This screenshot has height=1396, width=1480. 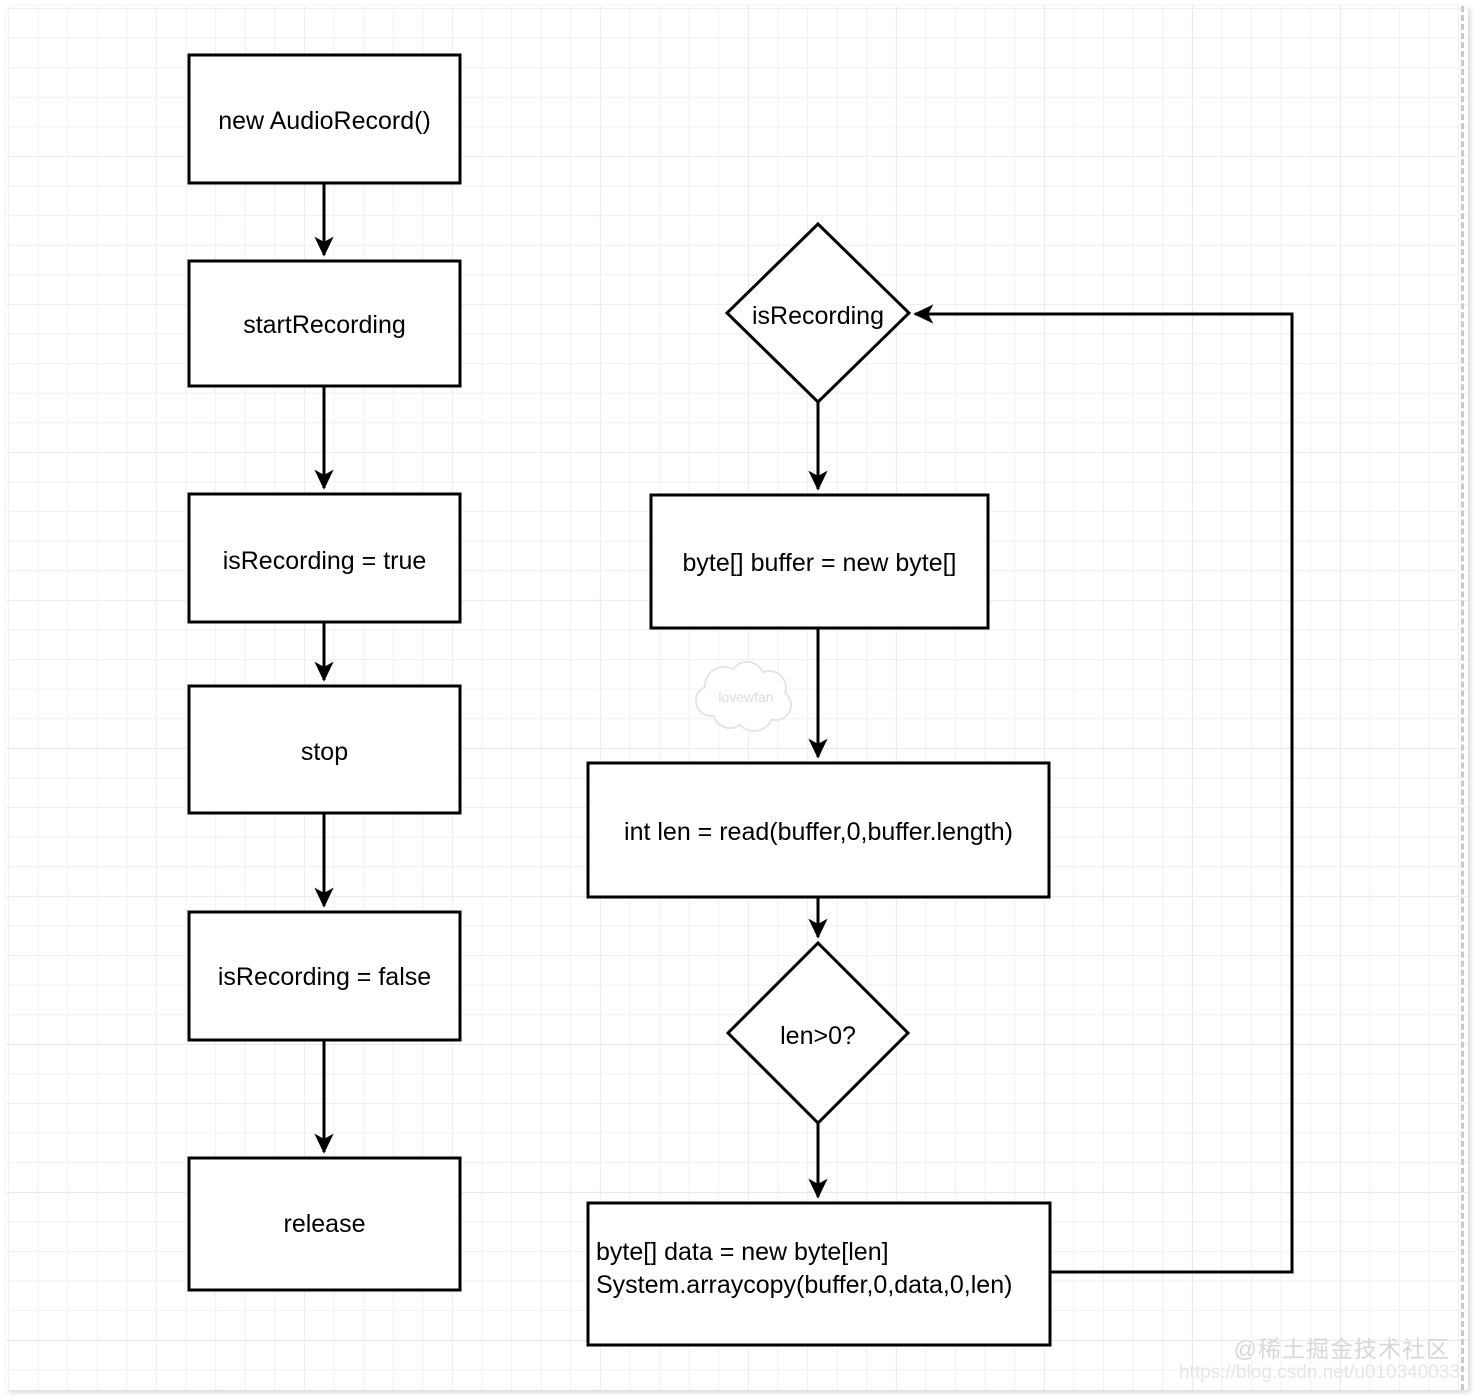 What do you see at coordinates (818, 1033) in the screenshot?
I see `node-len-gt-zero-decision` at bounding box center [818, 1033].